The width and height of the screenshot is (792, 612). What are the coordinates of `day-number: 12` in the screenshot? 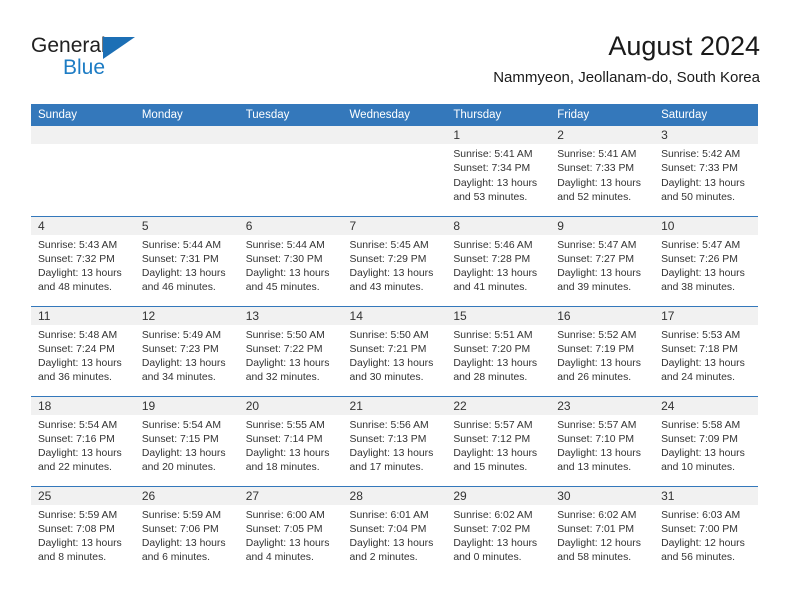 It's located at (186, 315).